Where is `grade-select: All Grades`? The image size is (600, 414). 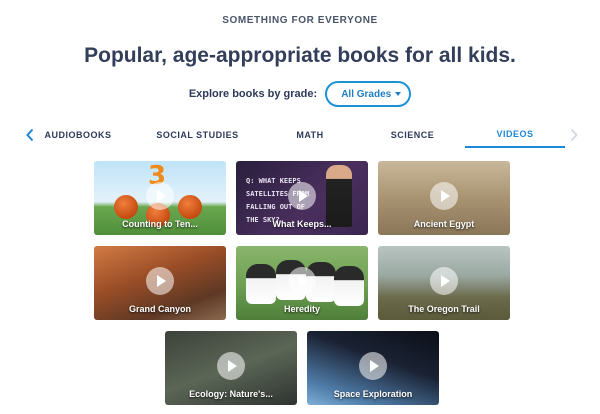 grade-select: All Grades is located at coordinates (368, 94).